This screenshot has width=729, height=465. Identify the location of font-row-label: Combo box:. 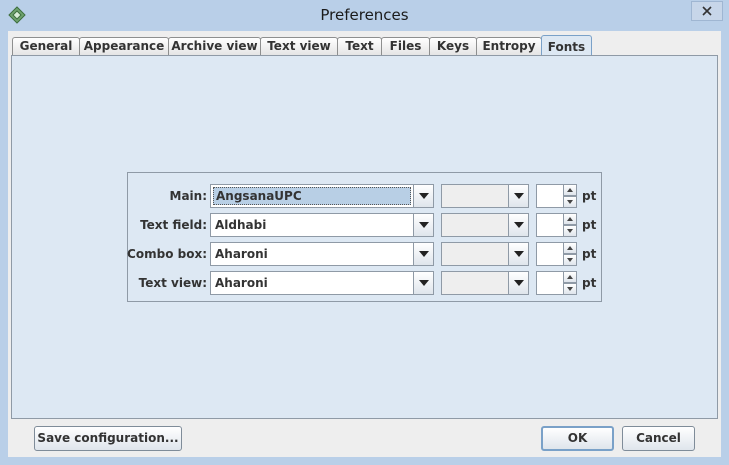
(167, 254).